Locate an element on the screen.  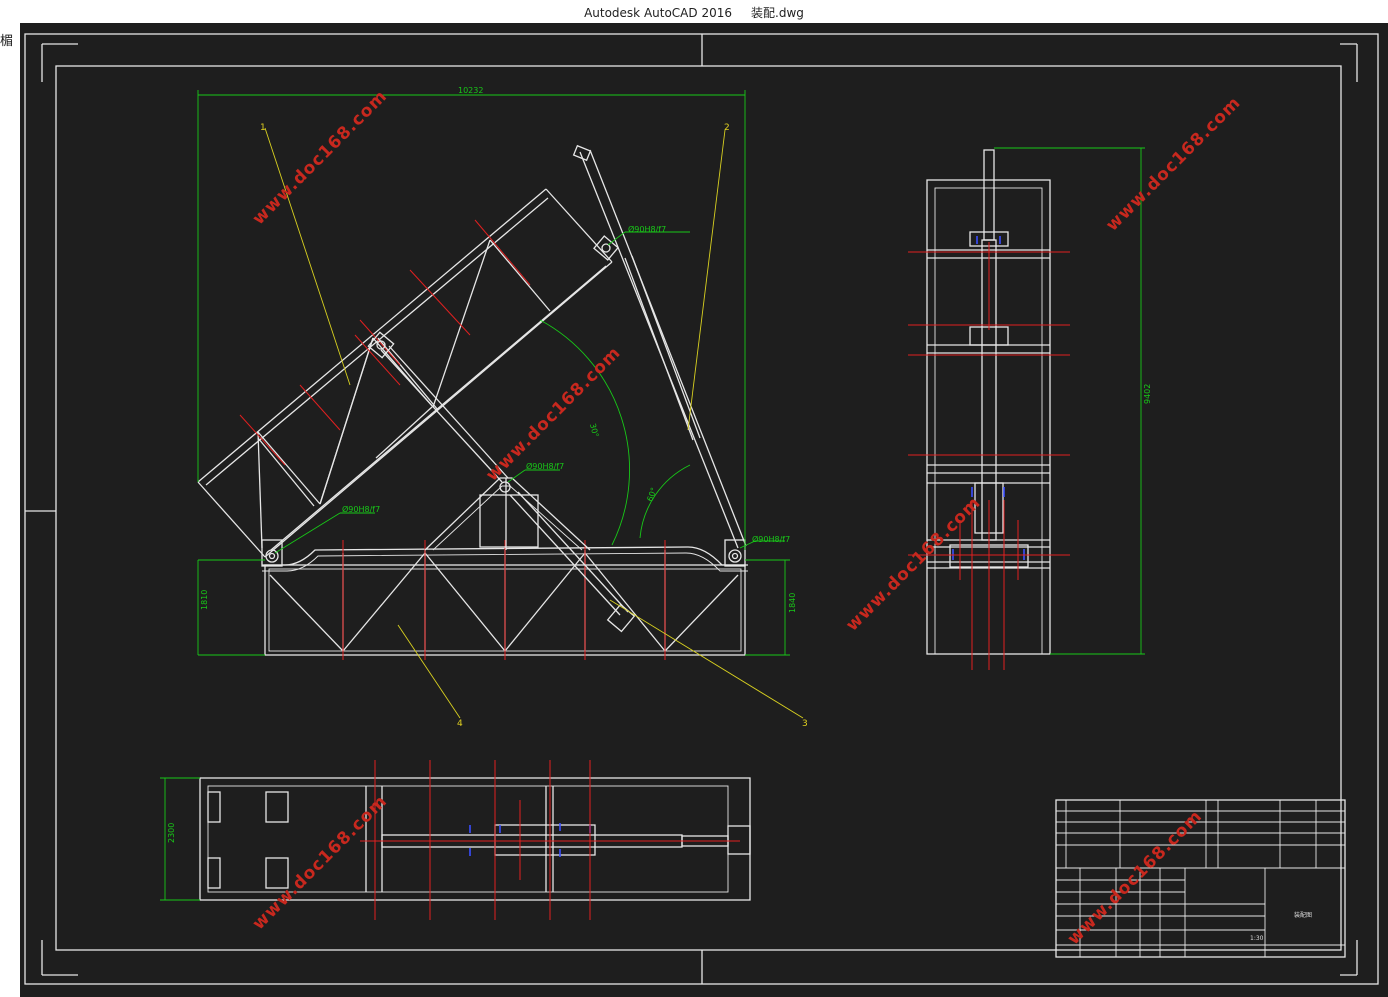
dim-overall-width: 10232 is located at coordinates (470, 90).